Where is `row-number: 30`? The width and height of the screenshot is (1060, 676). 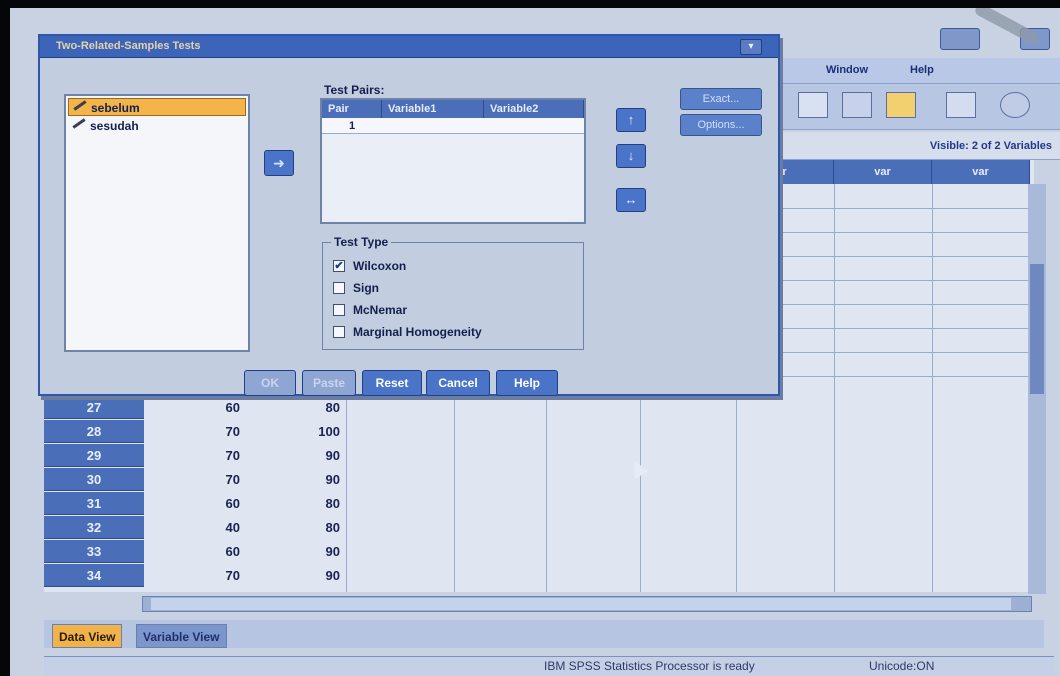
row-number: 30 is located at coordinates (94, 479).